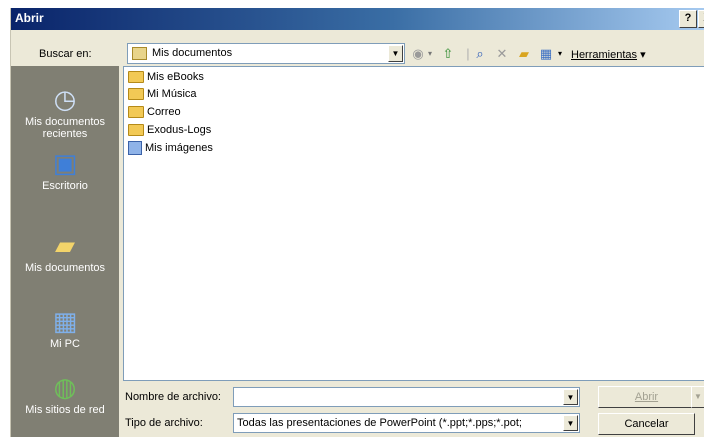 The width and height of the screenshot is (704, 437). I want to click on file-name: Mis imágenes, so click(179, 148).